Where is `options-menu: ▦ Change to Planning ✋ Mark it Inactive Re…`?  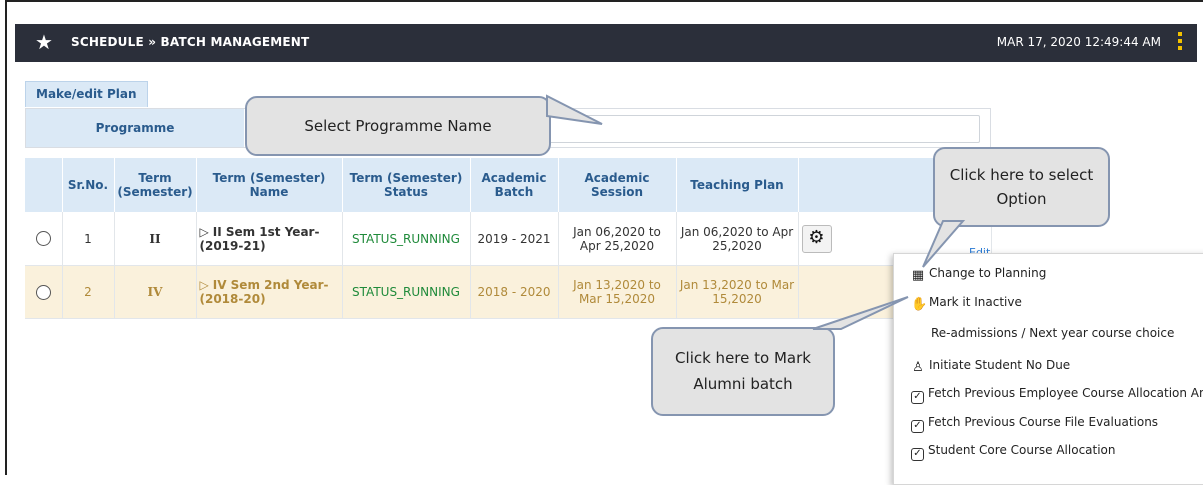
options-menu: ▦ Change to Planning ✋ Mark it Inactive Re… is located at coordinates (1048, 369).